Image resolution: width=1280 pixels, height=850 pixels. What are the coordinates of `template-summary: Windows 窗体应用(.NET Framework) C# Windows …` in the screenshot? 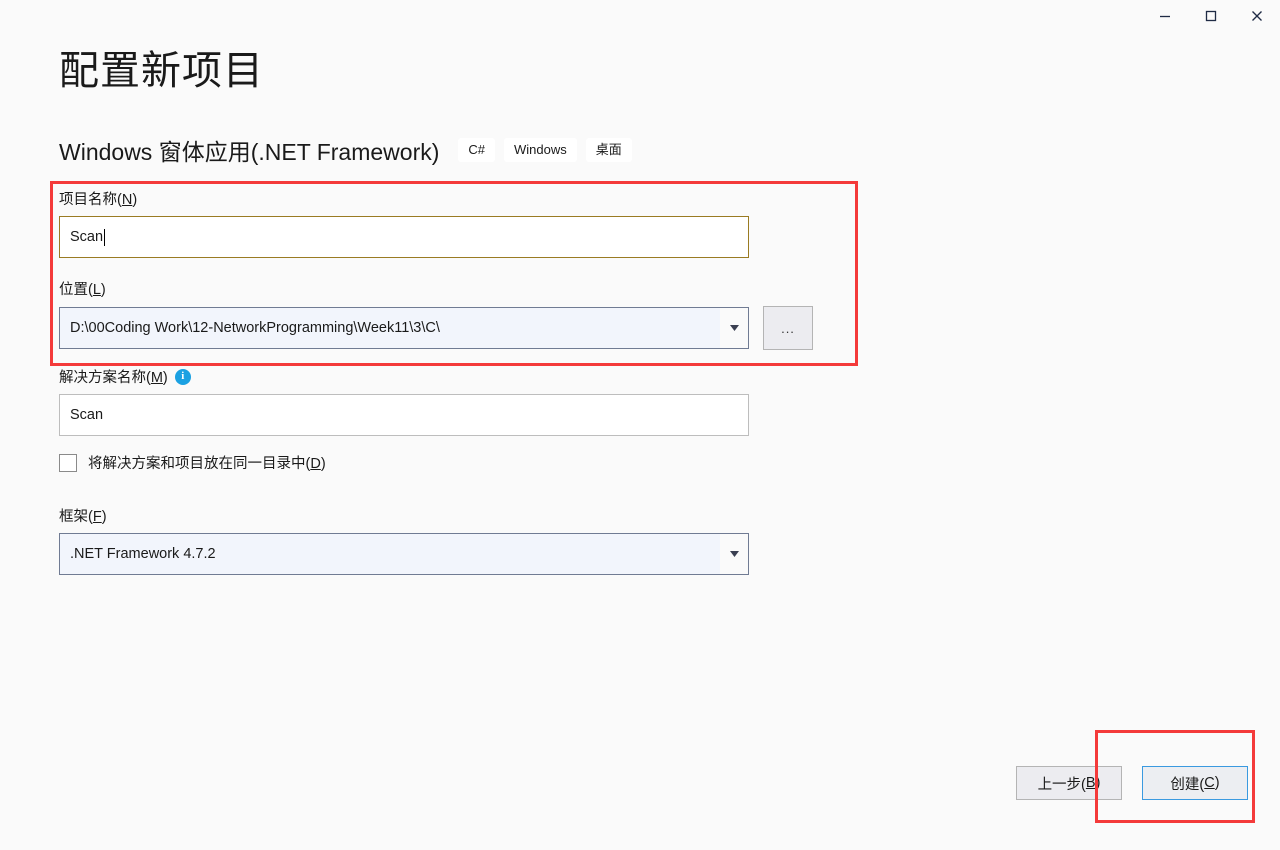 It's located at (345, 150).